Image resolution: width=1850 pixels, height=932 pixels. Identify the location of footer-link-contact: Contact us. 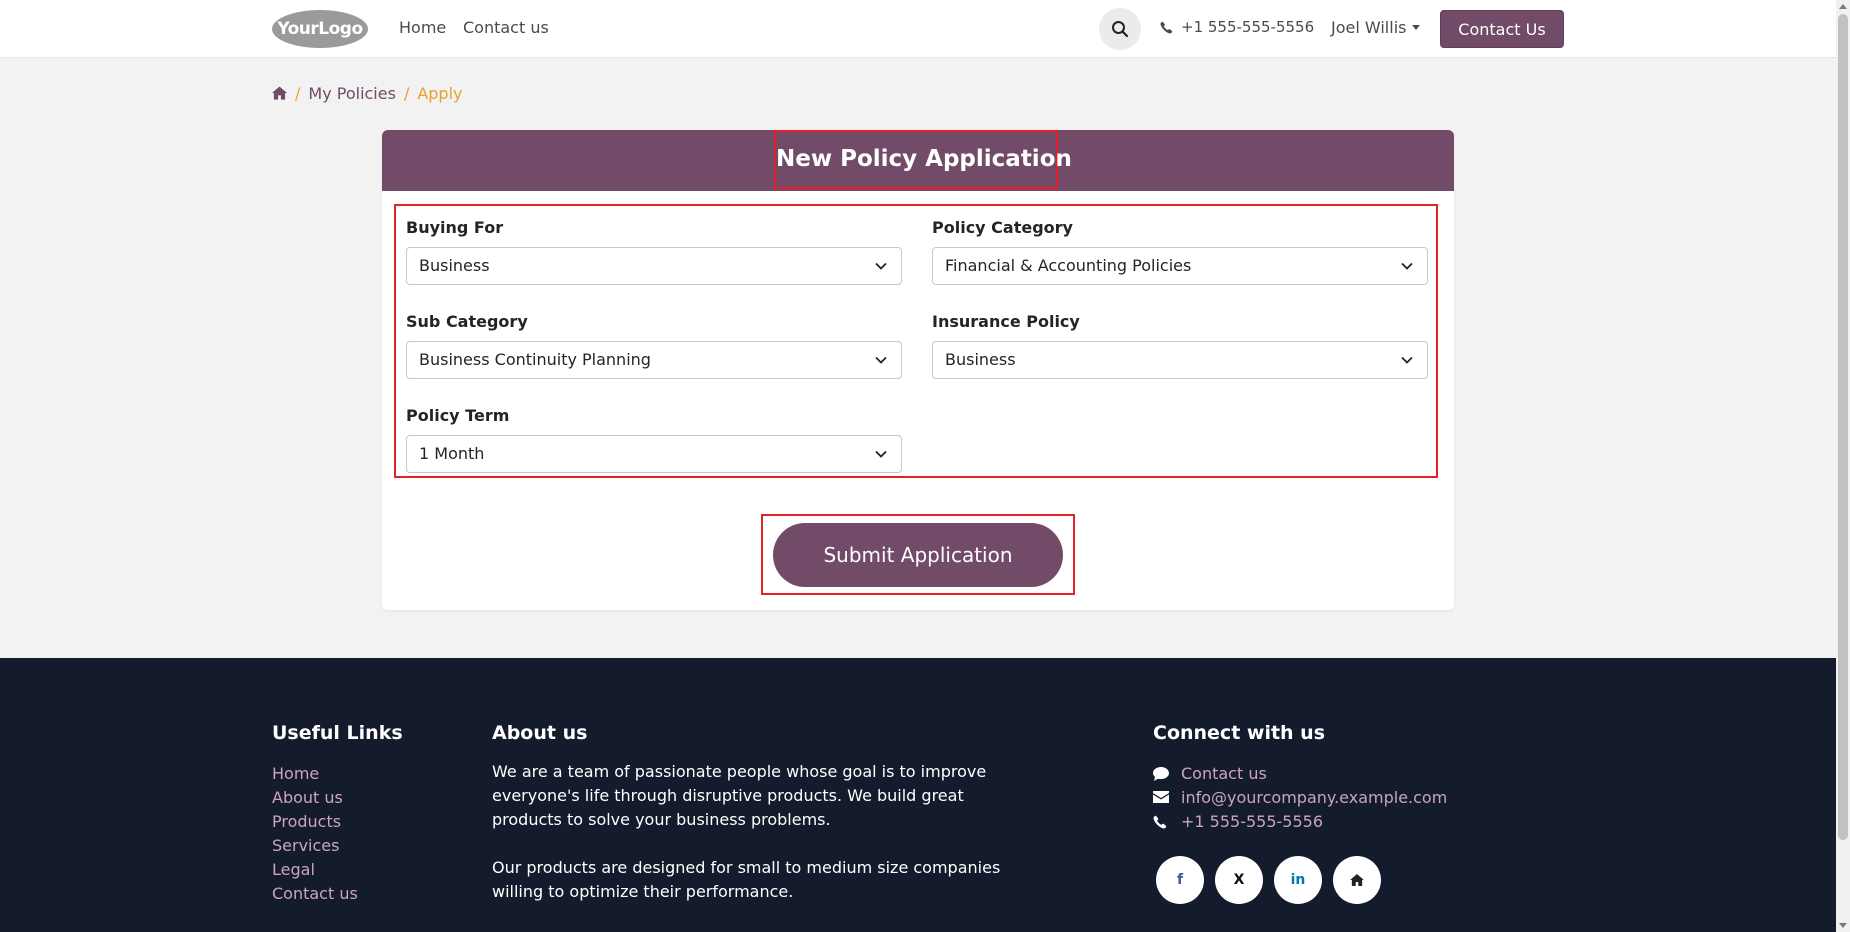
(315, 893).